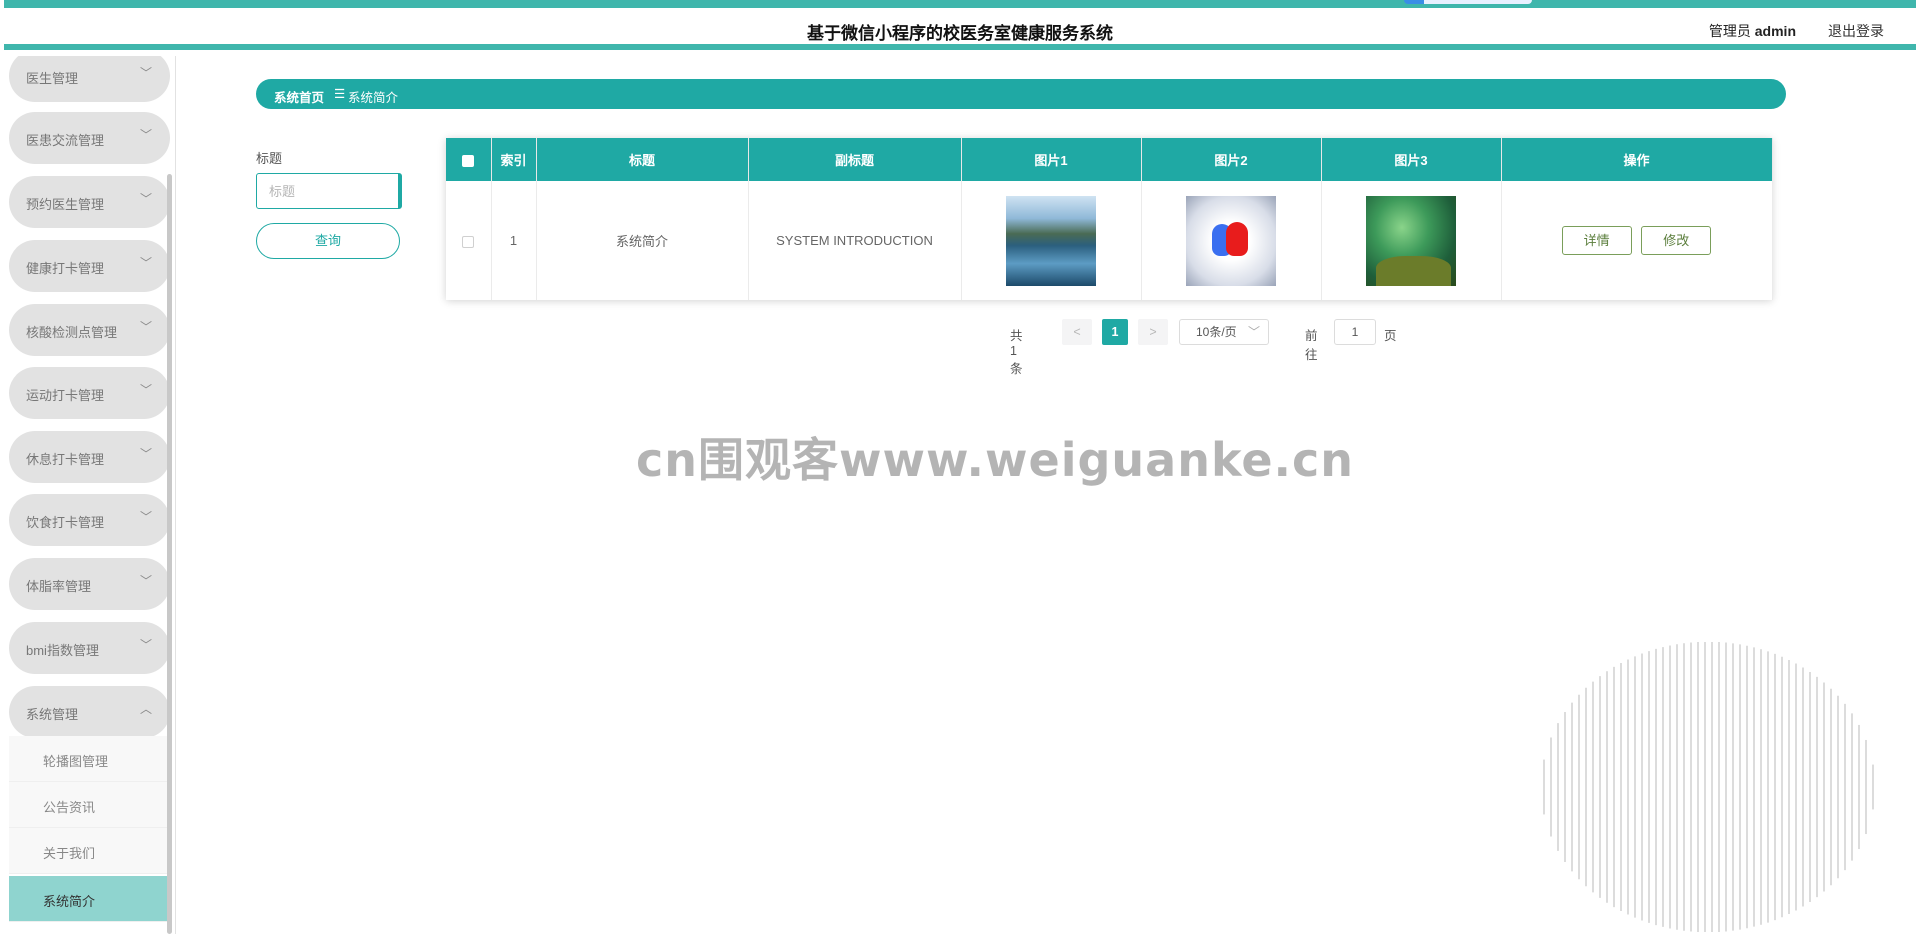 This screenshot has width=1920, height=938. What do you see at coordinates (89, 712) in the screenshot?
I see `sidebar-item-system: 系统管理 ︿` at bounding box center [89, 712].